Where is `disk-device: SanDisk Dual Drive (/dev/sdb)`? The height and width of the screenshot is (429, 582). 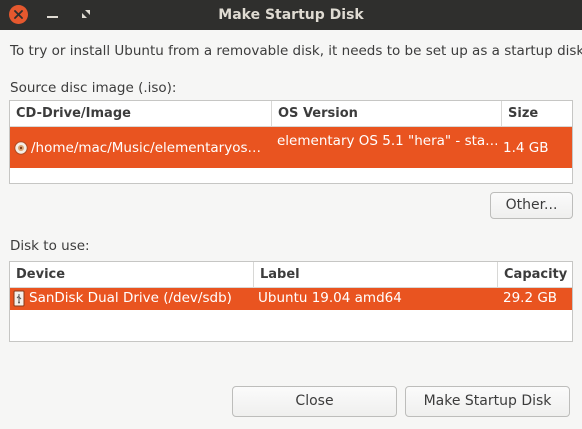 disk-device: SanDisk Dual Drive (/dev/sdb) is located at coordinates (130, 298).